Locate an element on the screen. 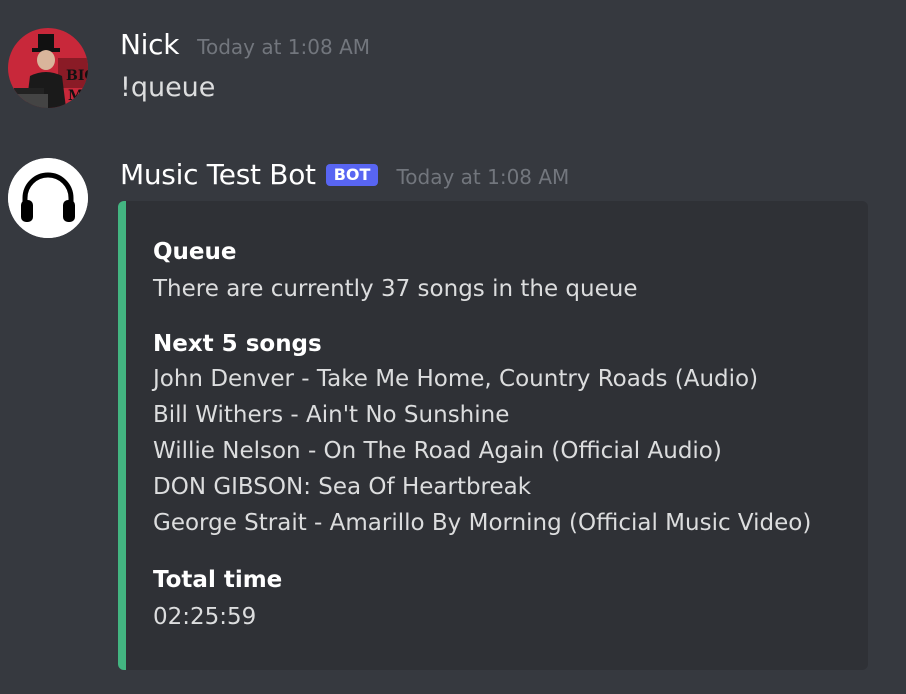 The width and height of the screenshot is (906, 694). svg-text: M is located at coordinates (76, 96).